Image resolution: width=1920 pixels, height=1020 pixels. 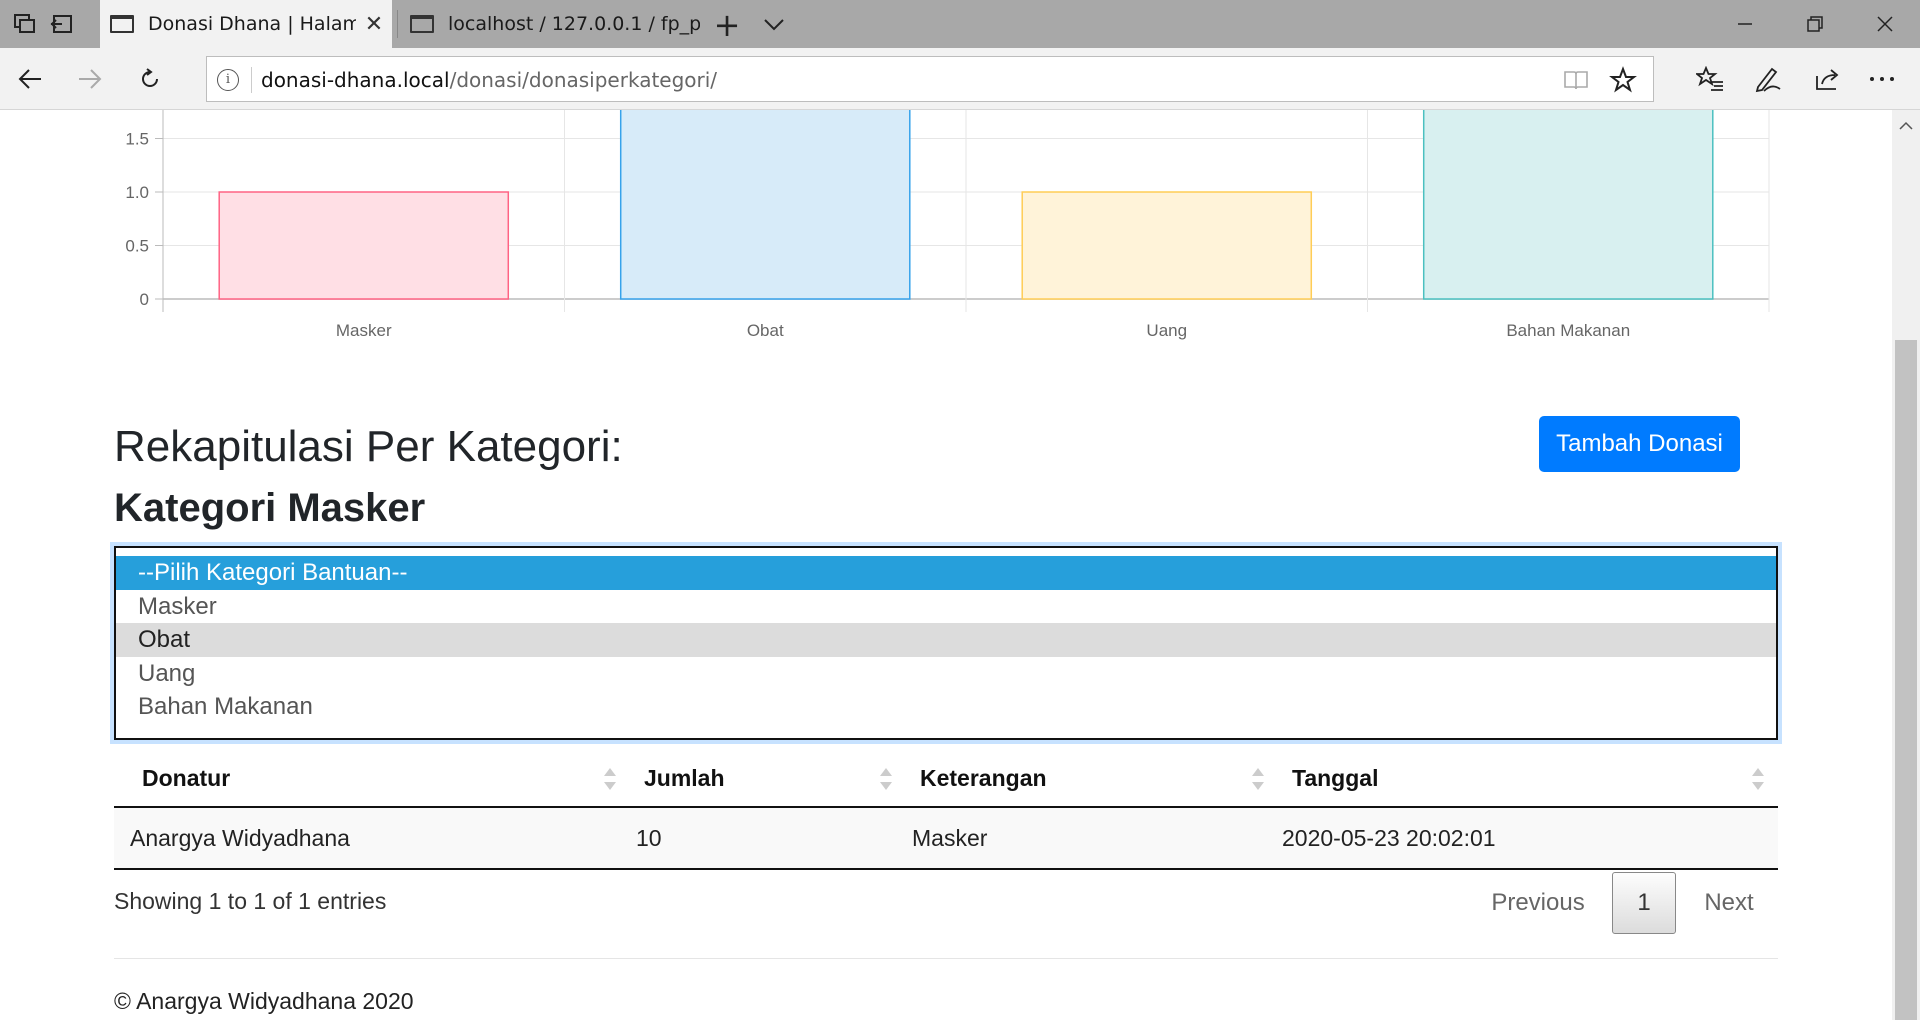 I want to click on column-header-jumlah: Jumlah, so click(x=768, y=779).